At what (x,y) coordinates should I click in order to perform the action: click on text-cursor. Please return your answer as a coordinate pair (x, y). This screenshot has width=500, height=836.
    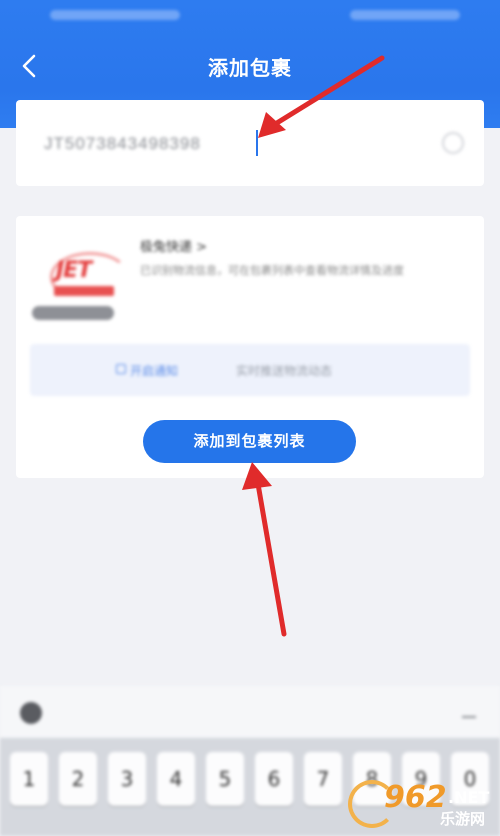
    Looking at the image, I should click on (257, 143).